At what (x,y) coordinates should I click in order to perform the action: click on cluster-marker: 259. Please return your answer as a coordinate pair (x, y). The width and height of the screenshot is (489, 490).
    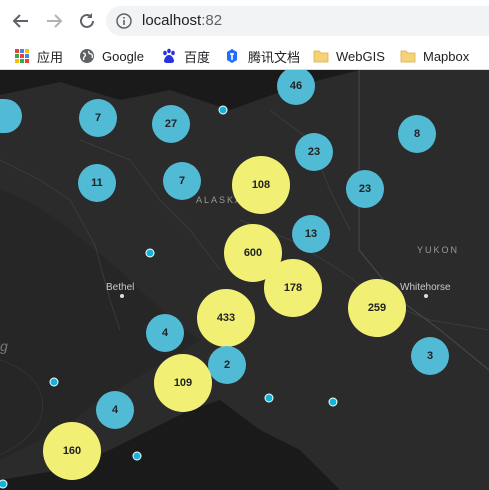
    Looking at the image, I should click on (377, 308).